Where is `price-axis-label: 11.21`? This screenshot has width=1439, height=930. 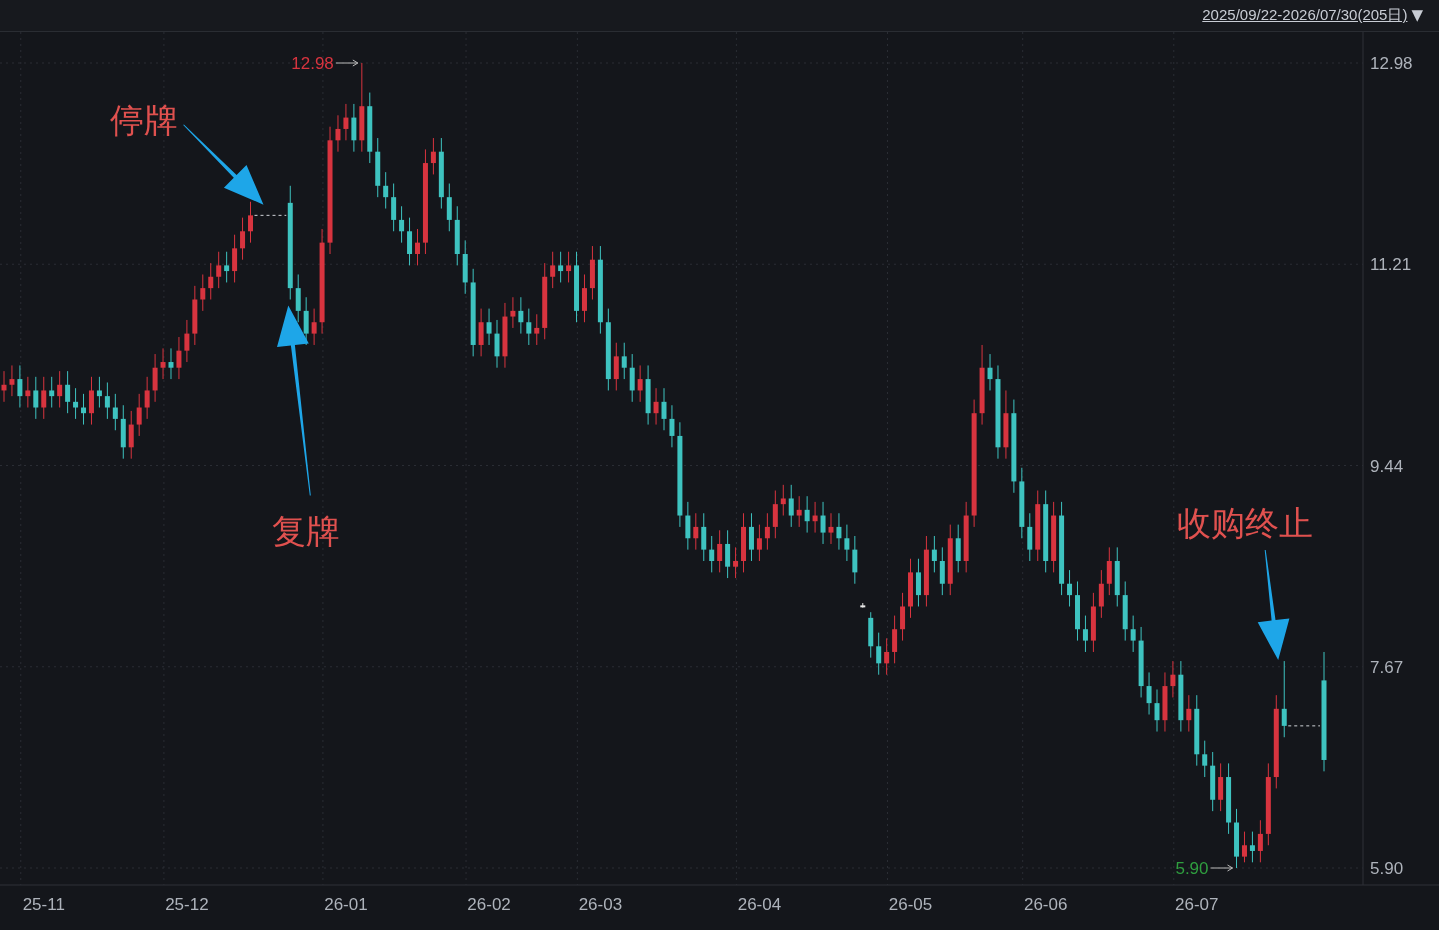 price-axis-label: 11.21 is located at coordinates (1391, 265).